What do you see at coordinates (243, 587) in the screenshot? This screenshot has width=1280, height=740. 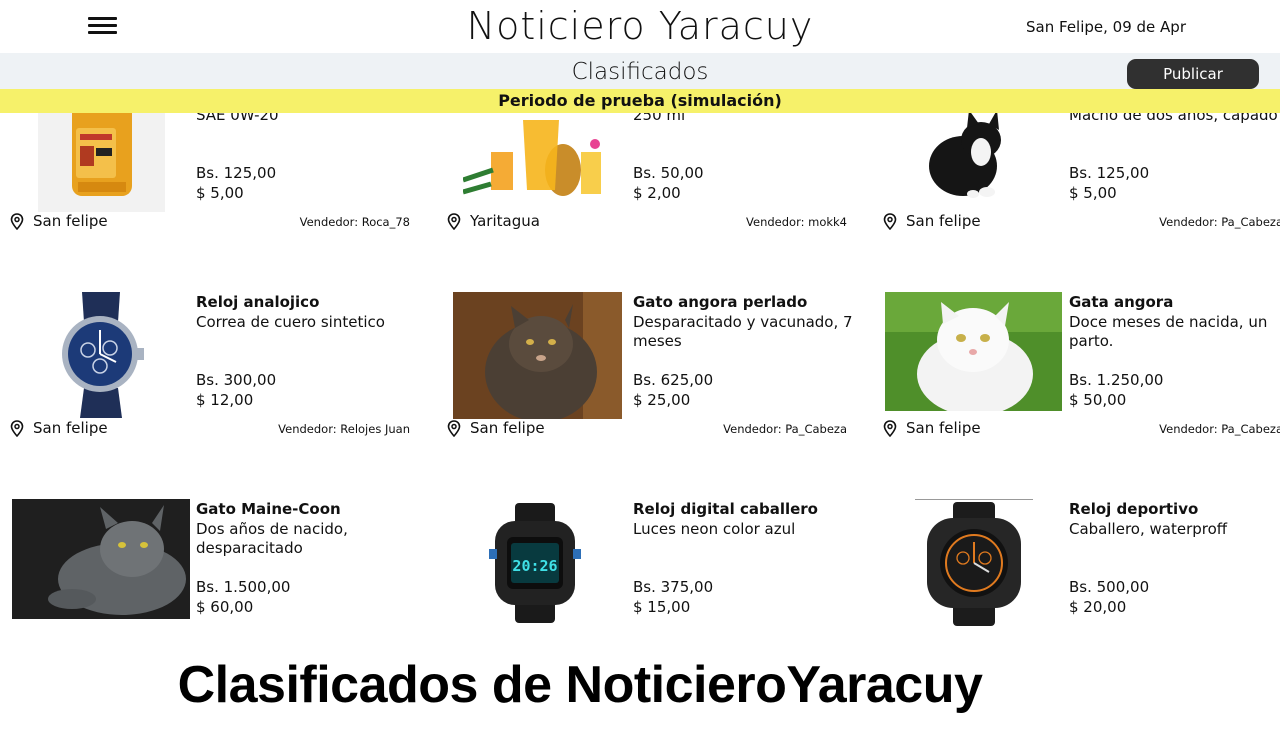 I see `price-bolivares: Bs. 1.500,00` at bounding box center [243, 587].